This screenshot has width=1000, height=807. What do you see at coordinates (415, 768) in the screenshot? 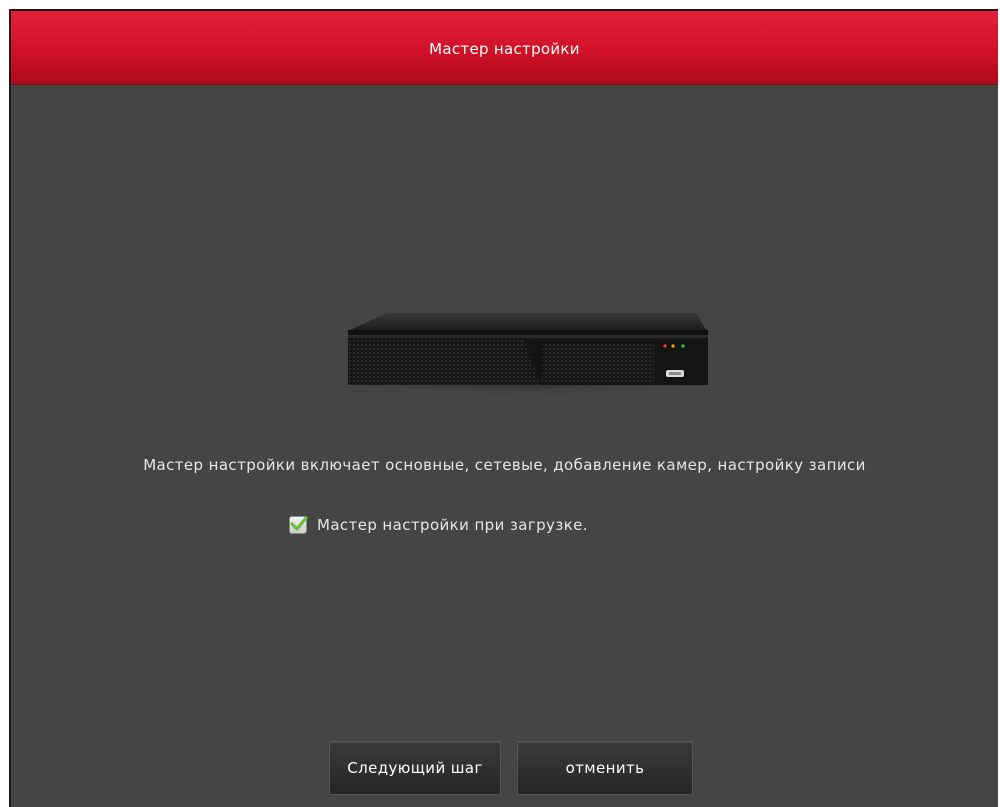
I see `next-step-button: Следующий шаг` at bounding box center [415, 768].